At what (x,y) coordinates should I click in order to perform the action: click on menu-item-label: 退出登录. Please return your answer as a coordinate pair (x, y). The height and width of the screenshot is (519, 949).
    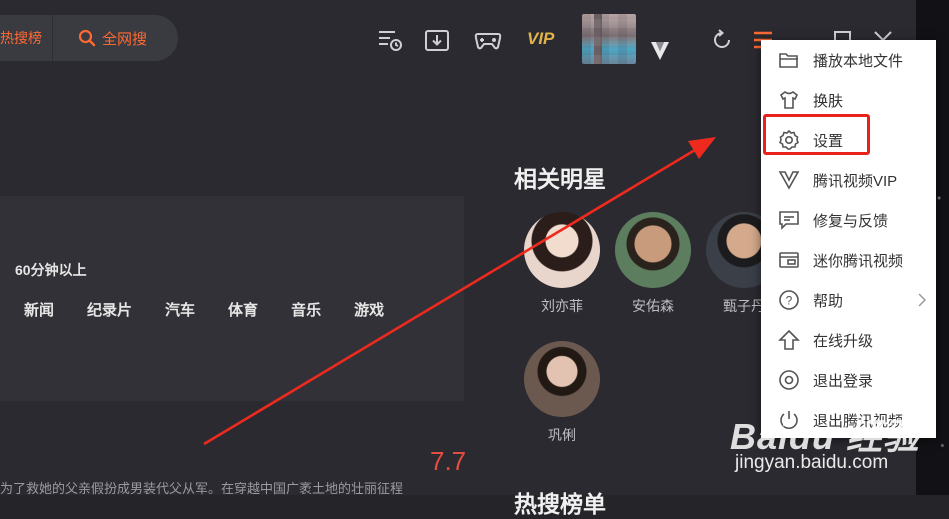
    Looking at the image, I should click on (843, 381).